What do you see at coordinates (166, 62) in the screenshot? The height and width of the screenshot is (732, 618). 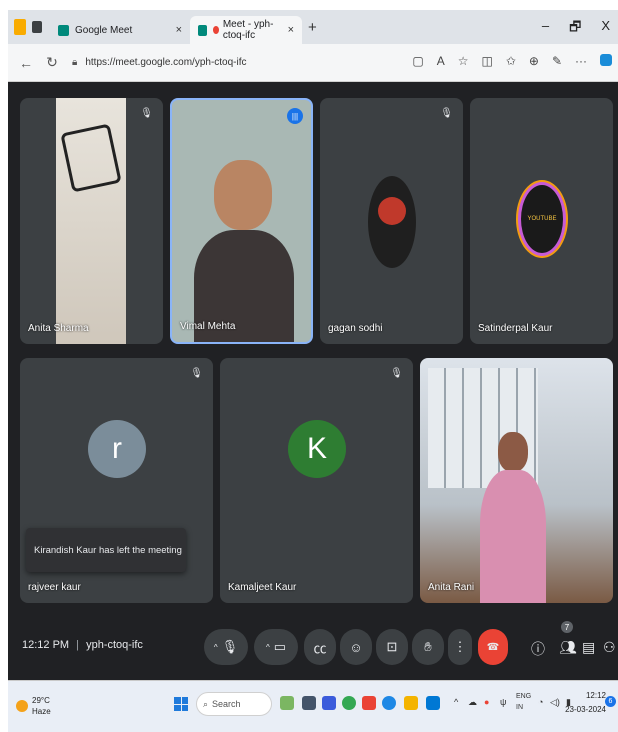 I see `url-text: https://meet.google.com/yph-ctoq-ifc` at bounding box center [166, 62].